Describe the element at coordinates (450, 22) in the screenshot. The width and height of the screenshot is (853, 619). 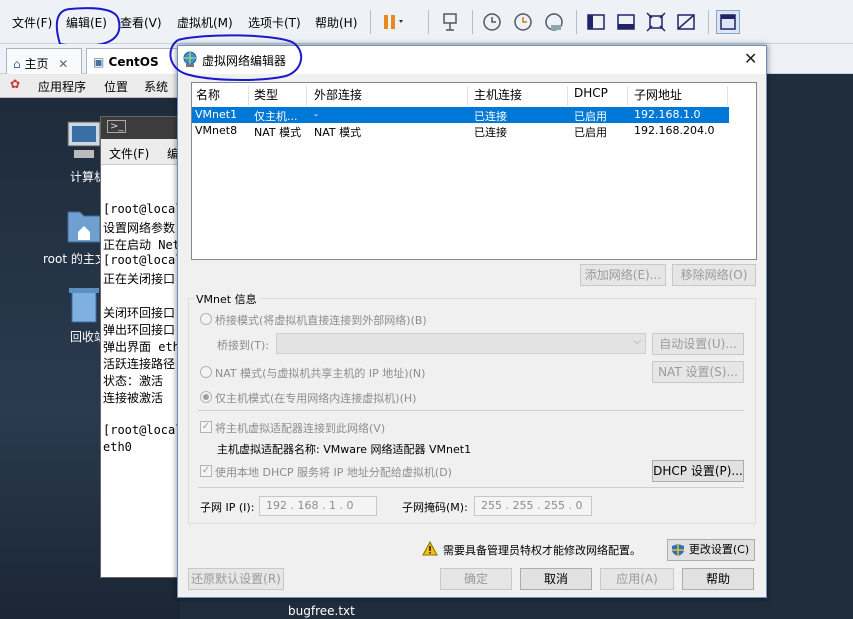
I see `send-ctrl-alt-del-icon` at that location.